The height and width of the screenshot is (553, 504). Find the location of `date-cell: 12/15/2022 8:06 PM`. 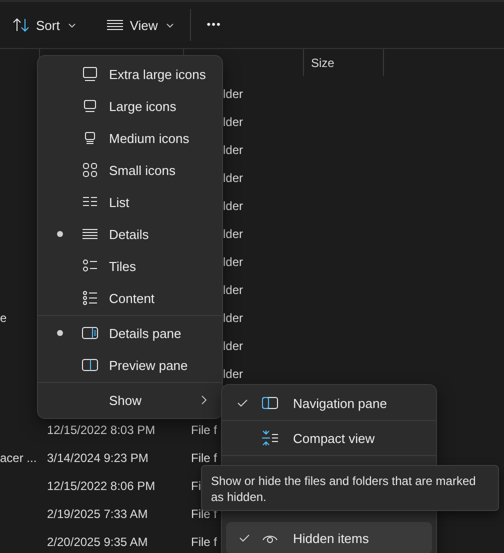

date-cell: 12/15/2022 8:06 PM is located at coordinates (101, 486).